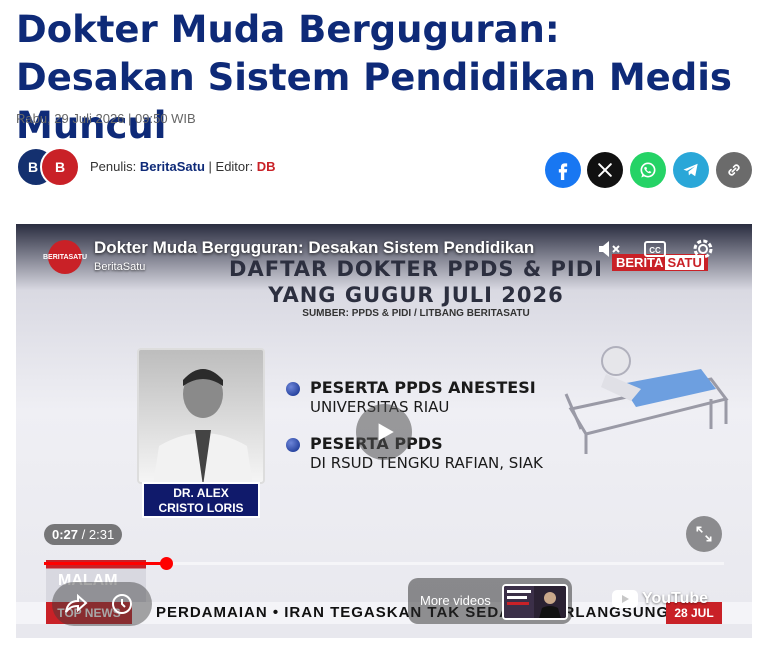 The height and width of the screenshot is (649, 771). I want to click on frame-source: SUMBER: PPDS & PIDI / LITBANG BERITASATU, so click(416, 313).